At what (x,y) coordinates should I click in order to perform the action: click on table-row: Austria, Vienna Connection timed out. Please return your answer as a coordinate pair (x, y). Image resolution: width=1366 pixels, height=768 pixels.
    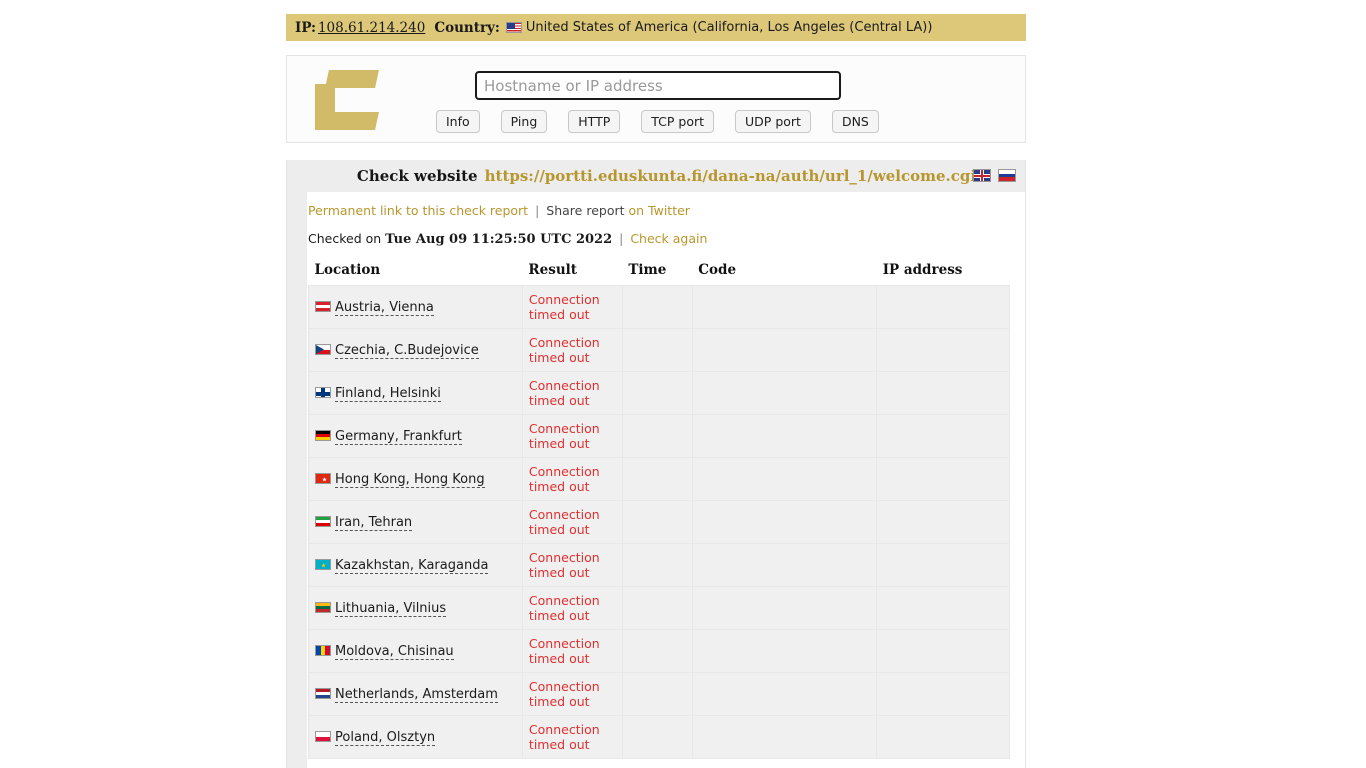
    Looking at the image, I should click on (659, 307).